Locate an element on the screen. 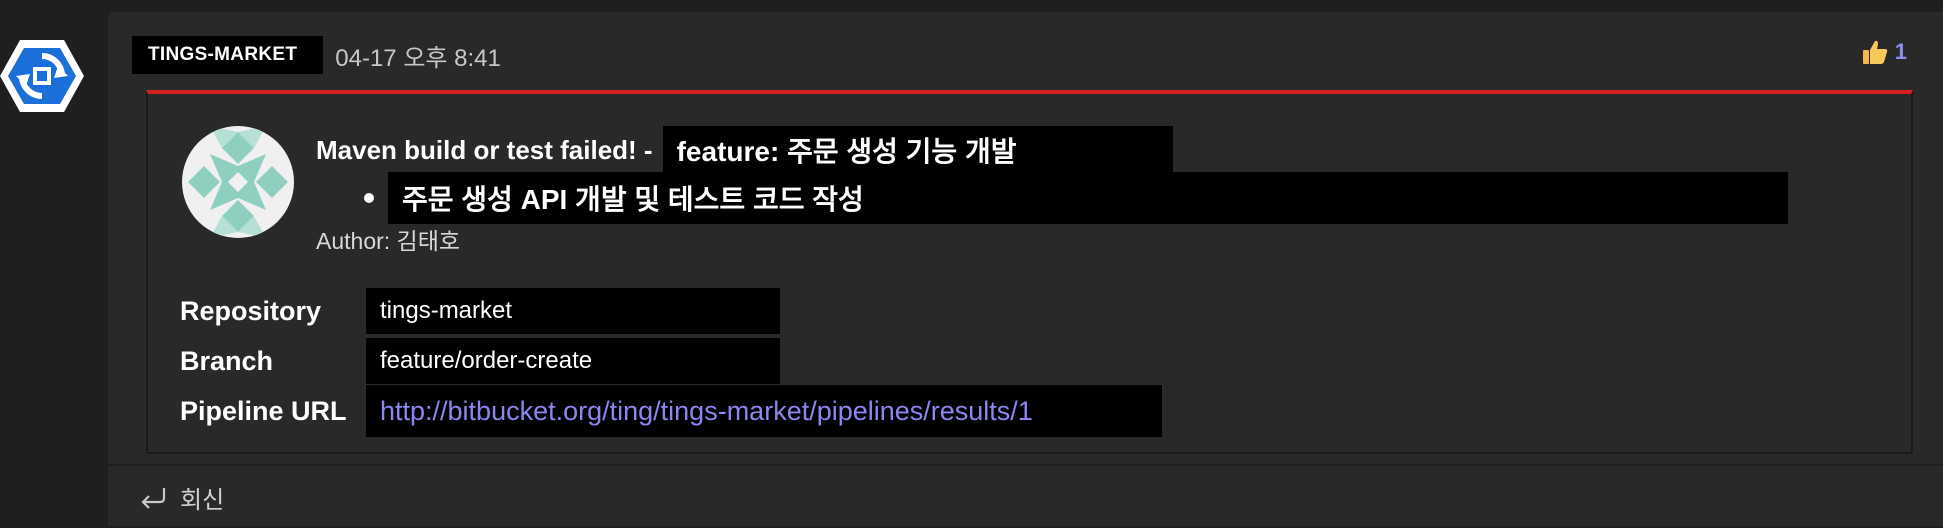 This screenshot has width=1943, height=528. bullet-dot-icon is located at coordinates (369, 198).